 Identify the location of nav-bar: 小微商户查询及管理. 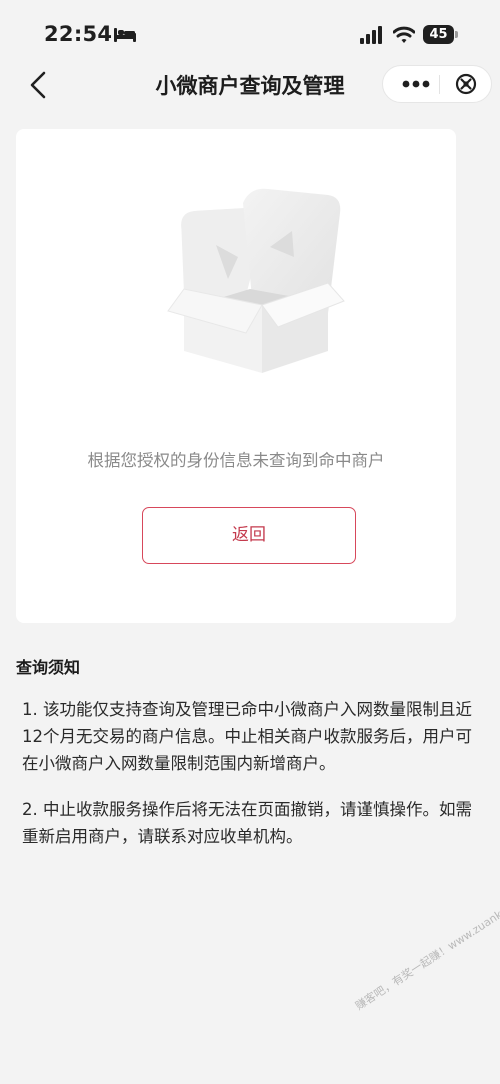
(250, 85).